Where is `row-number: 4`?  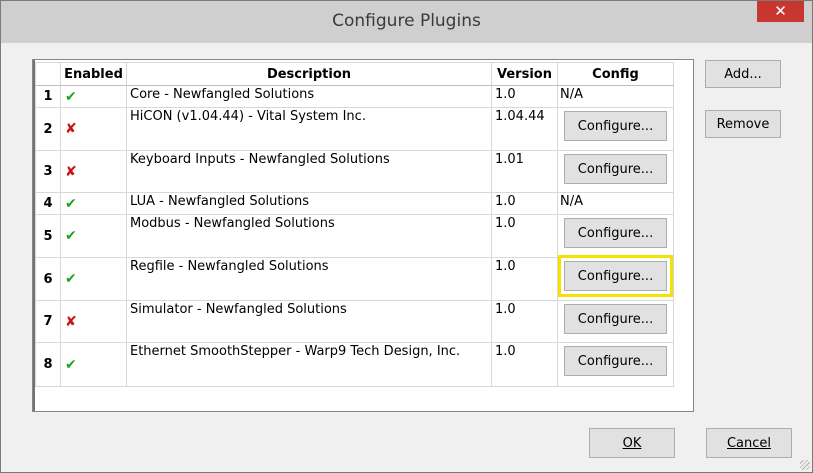 row-number: 4 is located at coordinates (48, 203).